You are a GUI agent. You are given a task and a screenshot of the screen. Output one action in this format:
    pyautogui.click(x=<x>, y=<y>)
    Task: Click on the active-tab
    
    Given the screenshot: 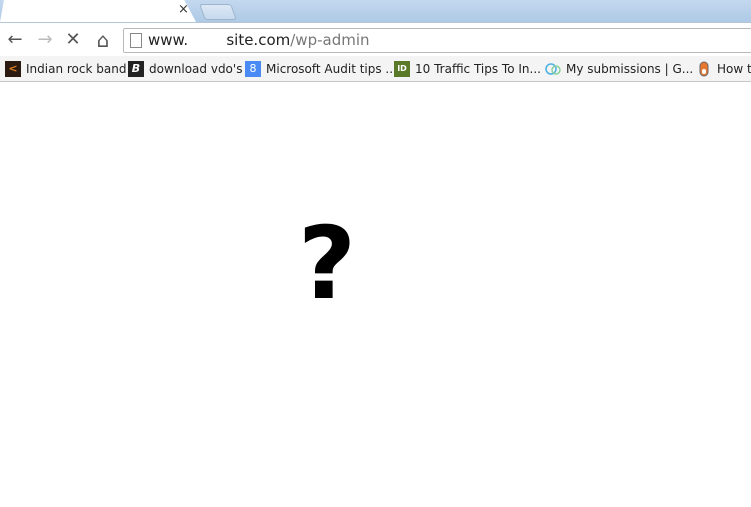 What is the action you would take?
    pyautogui.click(x=98, y=11)
    